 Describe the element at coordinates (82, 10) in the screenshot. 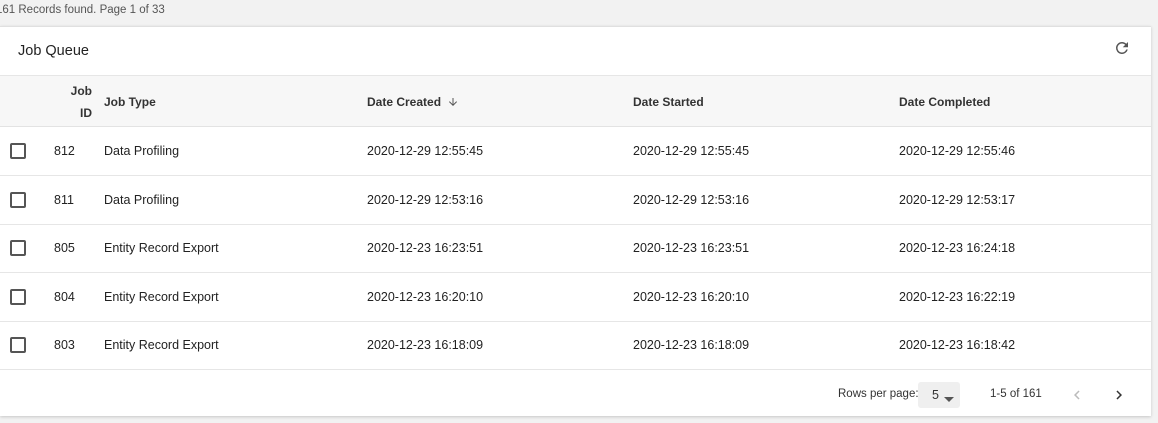

I see `records-info: 161 Records found. Page 1 of 33` at that location.